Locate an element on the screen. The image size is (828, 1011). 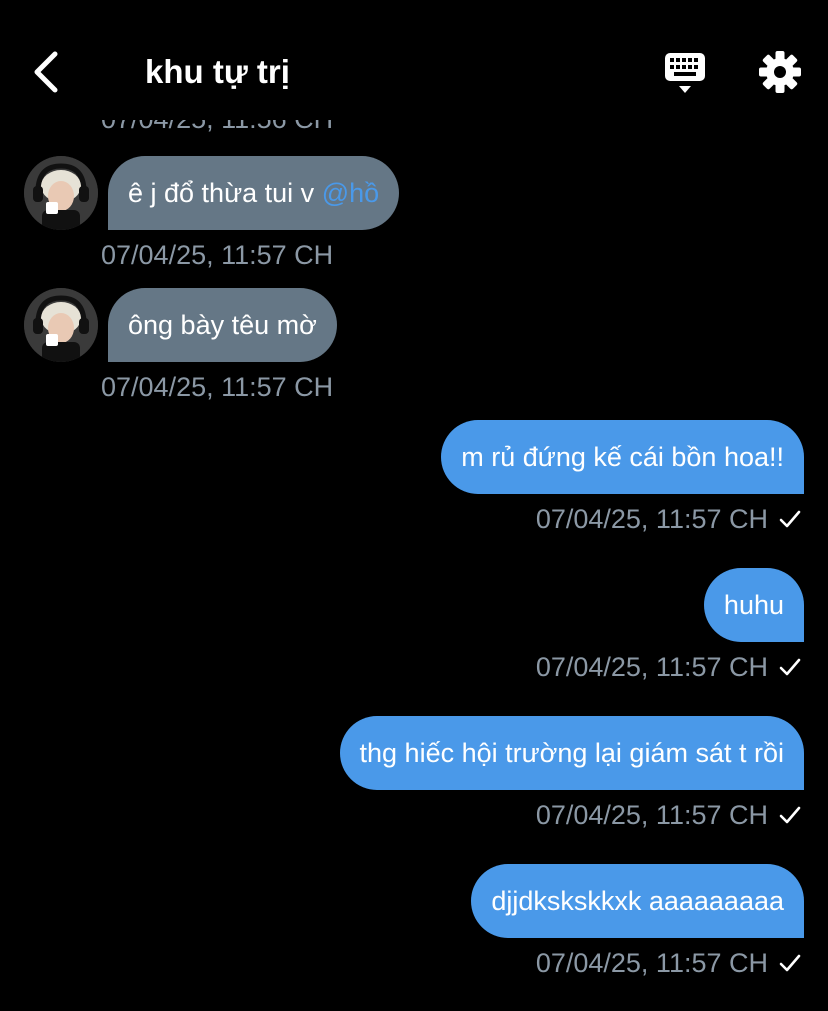
outgoing-message-bubble: thg hiếc hội trường lại giám sát t rồi is located at coordinates (571, 753).